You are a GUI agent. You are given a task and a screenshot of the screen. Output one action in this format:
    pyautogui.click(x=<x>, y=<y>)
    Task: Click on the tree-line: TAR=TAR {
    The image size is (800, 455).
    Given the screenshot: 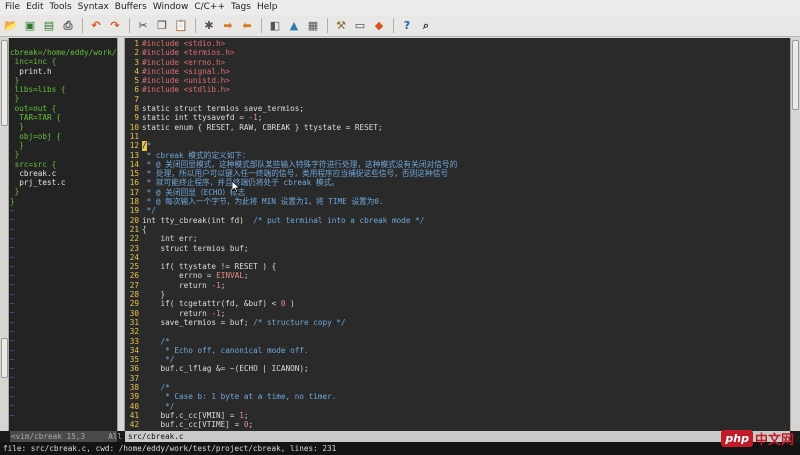 What is the action you would take?
    pyautogui.click(x=63, y=117)
    